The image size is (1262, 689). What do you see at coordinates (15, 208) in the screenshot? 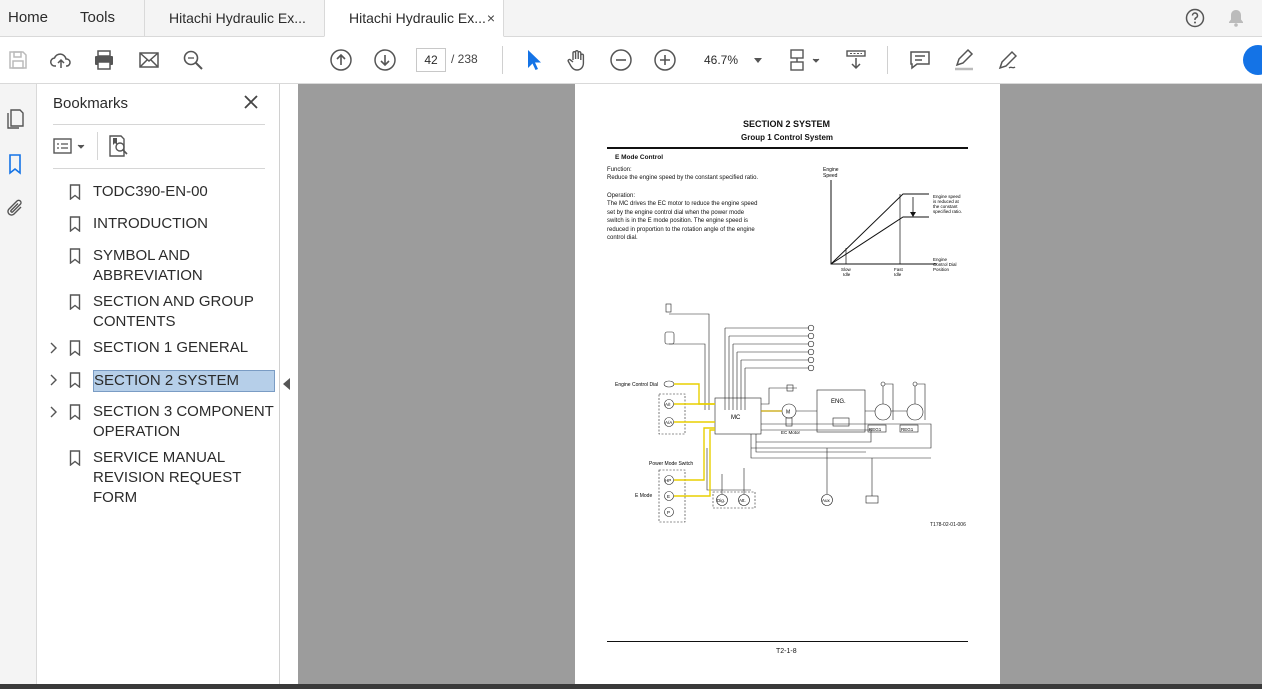
I see `attachments-paperclip-icon` at bounding box center [15, 208].